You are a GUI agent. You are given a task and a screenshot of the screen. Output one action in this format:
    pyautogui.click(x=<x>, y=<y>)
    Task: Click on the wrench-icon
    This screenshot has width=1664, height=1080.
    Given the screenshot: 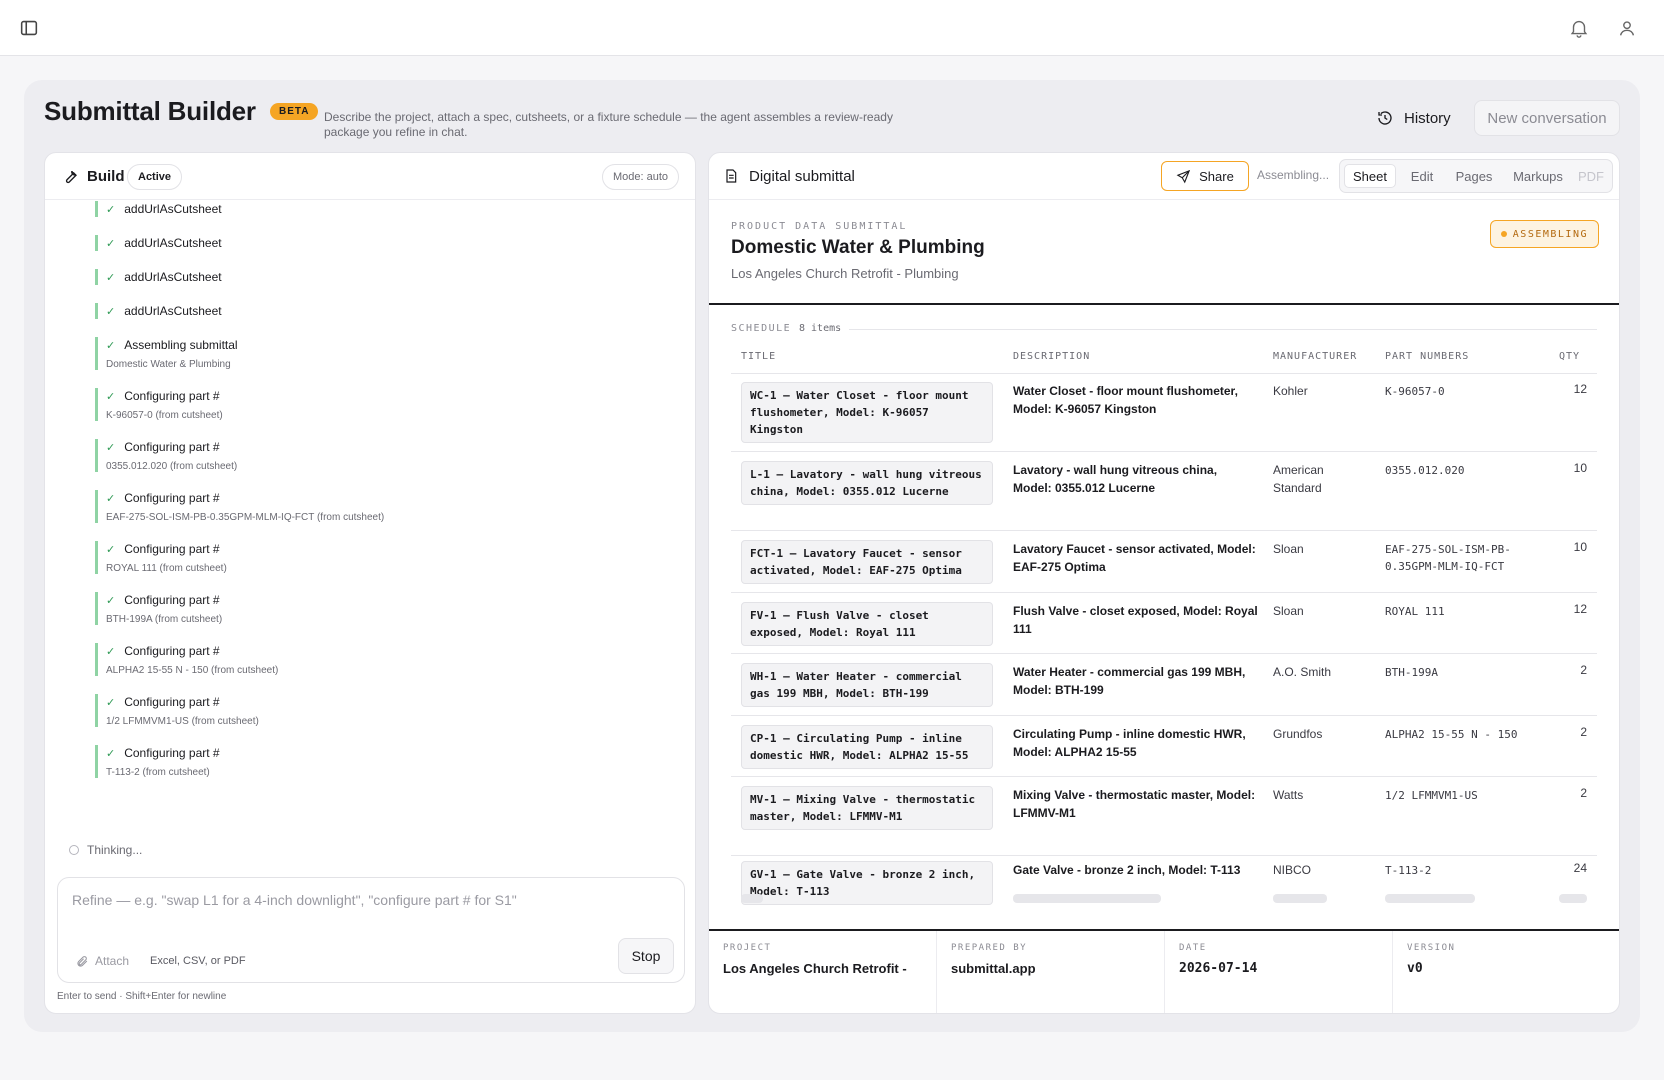 What is the action you would take?
    pyautogui.click(x=71, y=177)
    